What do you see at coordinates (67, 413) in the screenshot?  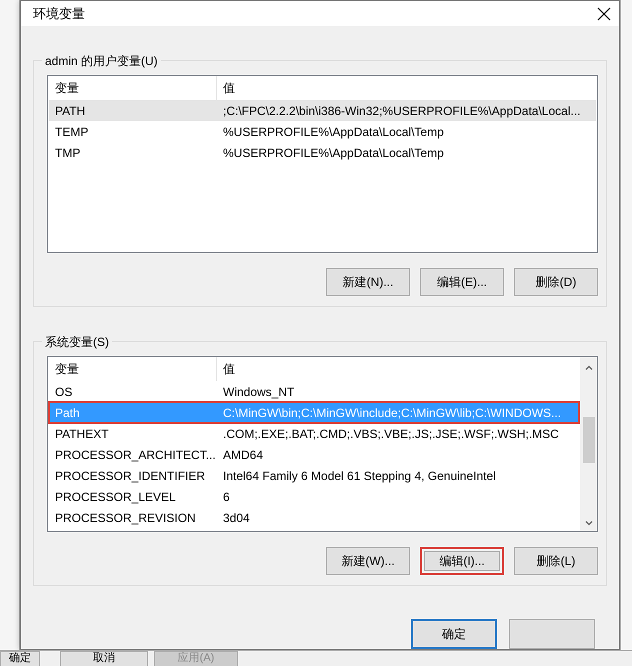 I see `variable-name: Path` at bounding box center [67, 413].